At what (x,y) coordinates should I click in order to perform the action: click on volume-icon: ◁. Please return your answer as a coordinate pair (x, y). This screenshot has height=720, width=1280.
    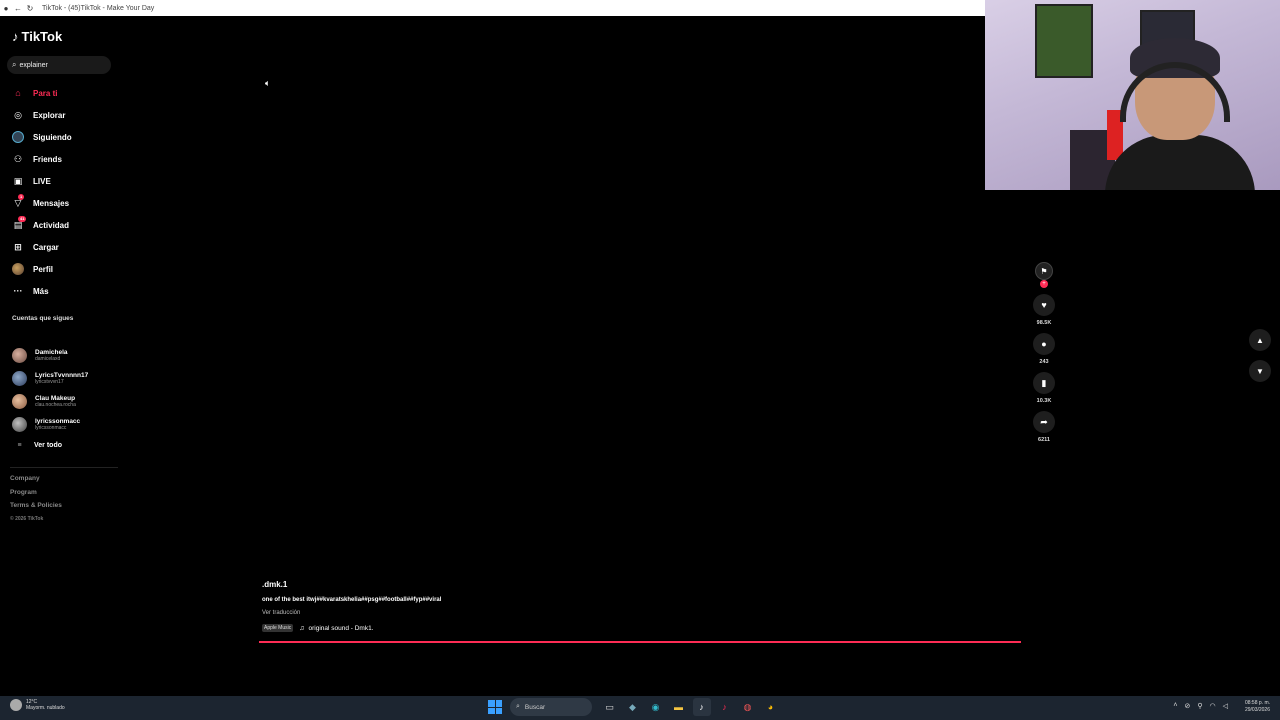
    Looking at the image, I should click on (1225, 706).